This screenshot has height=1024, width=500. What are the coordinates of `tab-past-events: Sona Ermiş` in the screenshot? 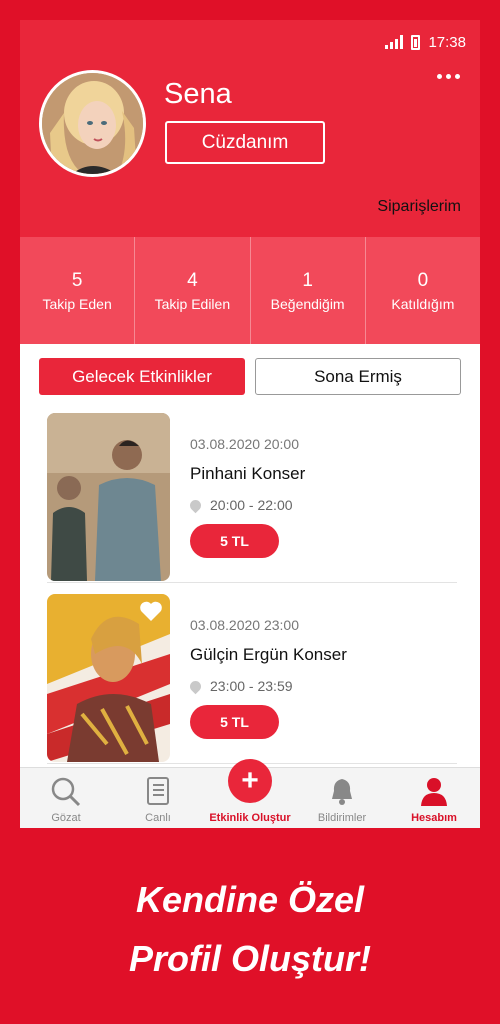 It's located at (358, 376).